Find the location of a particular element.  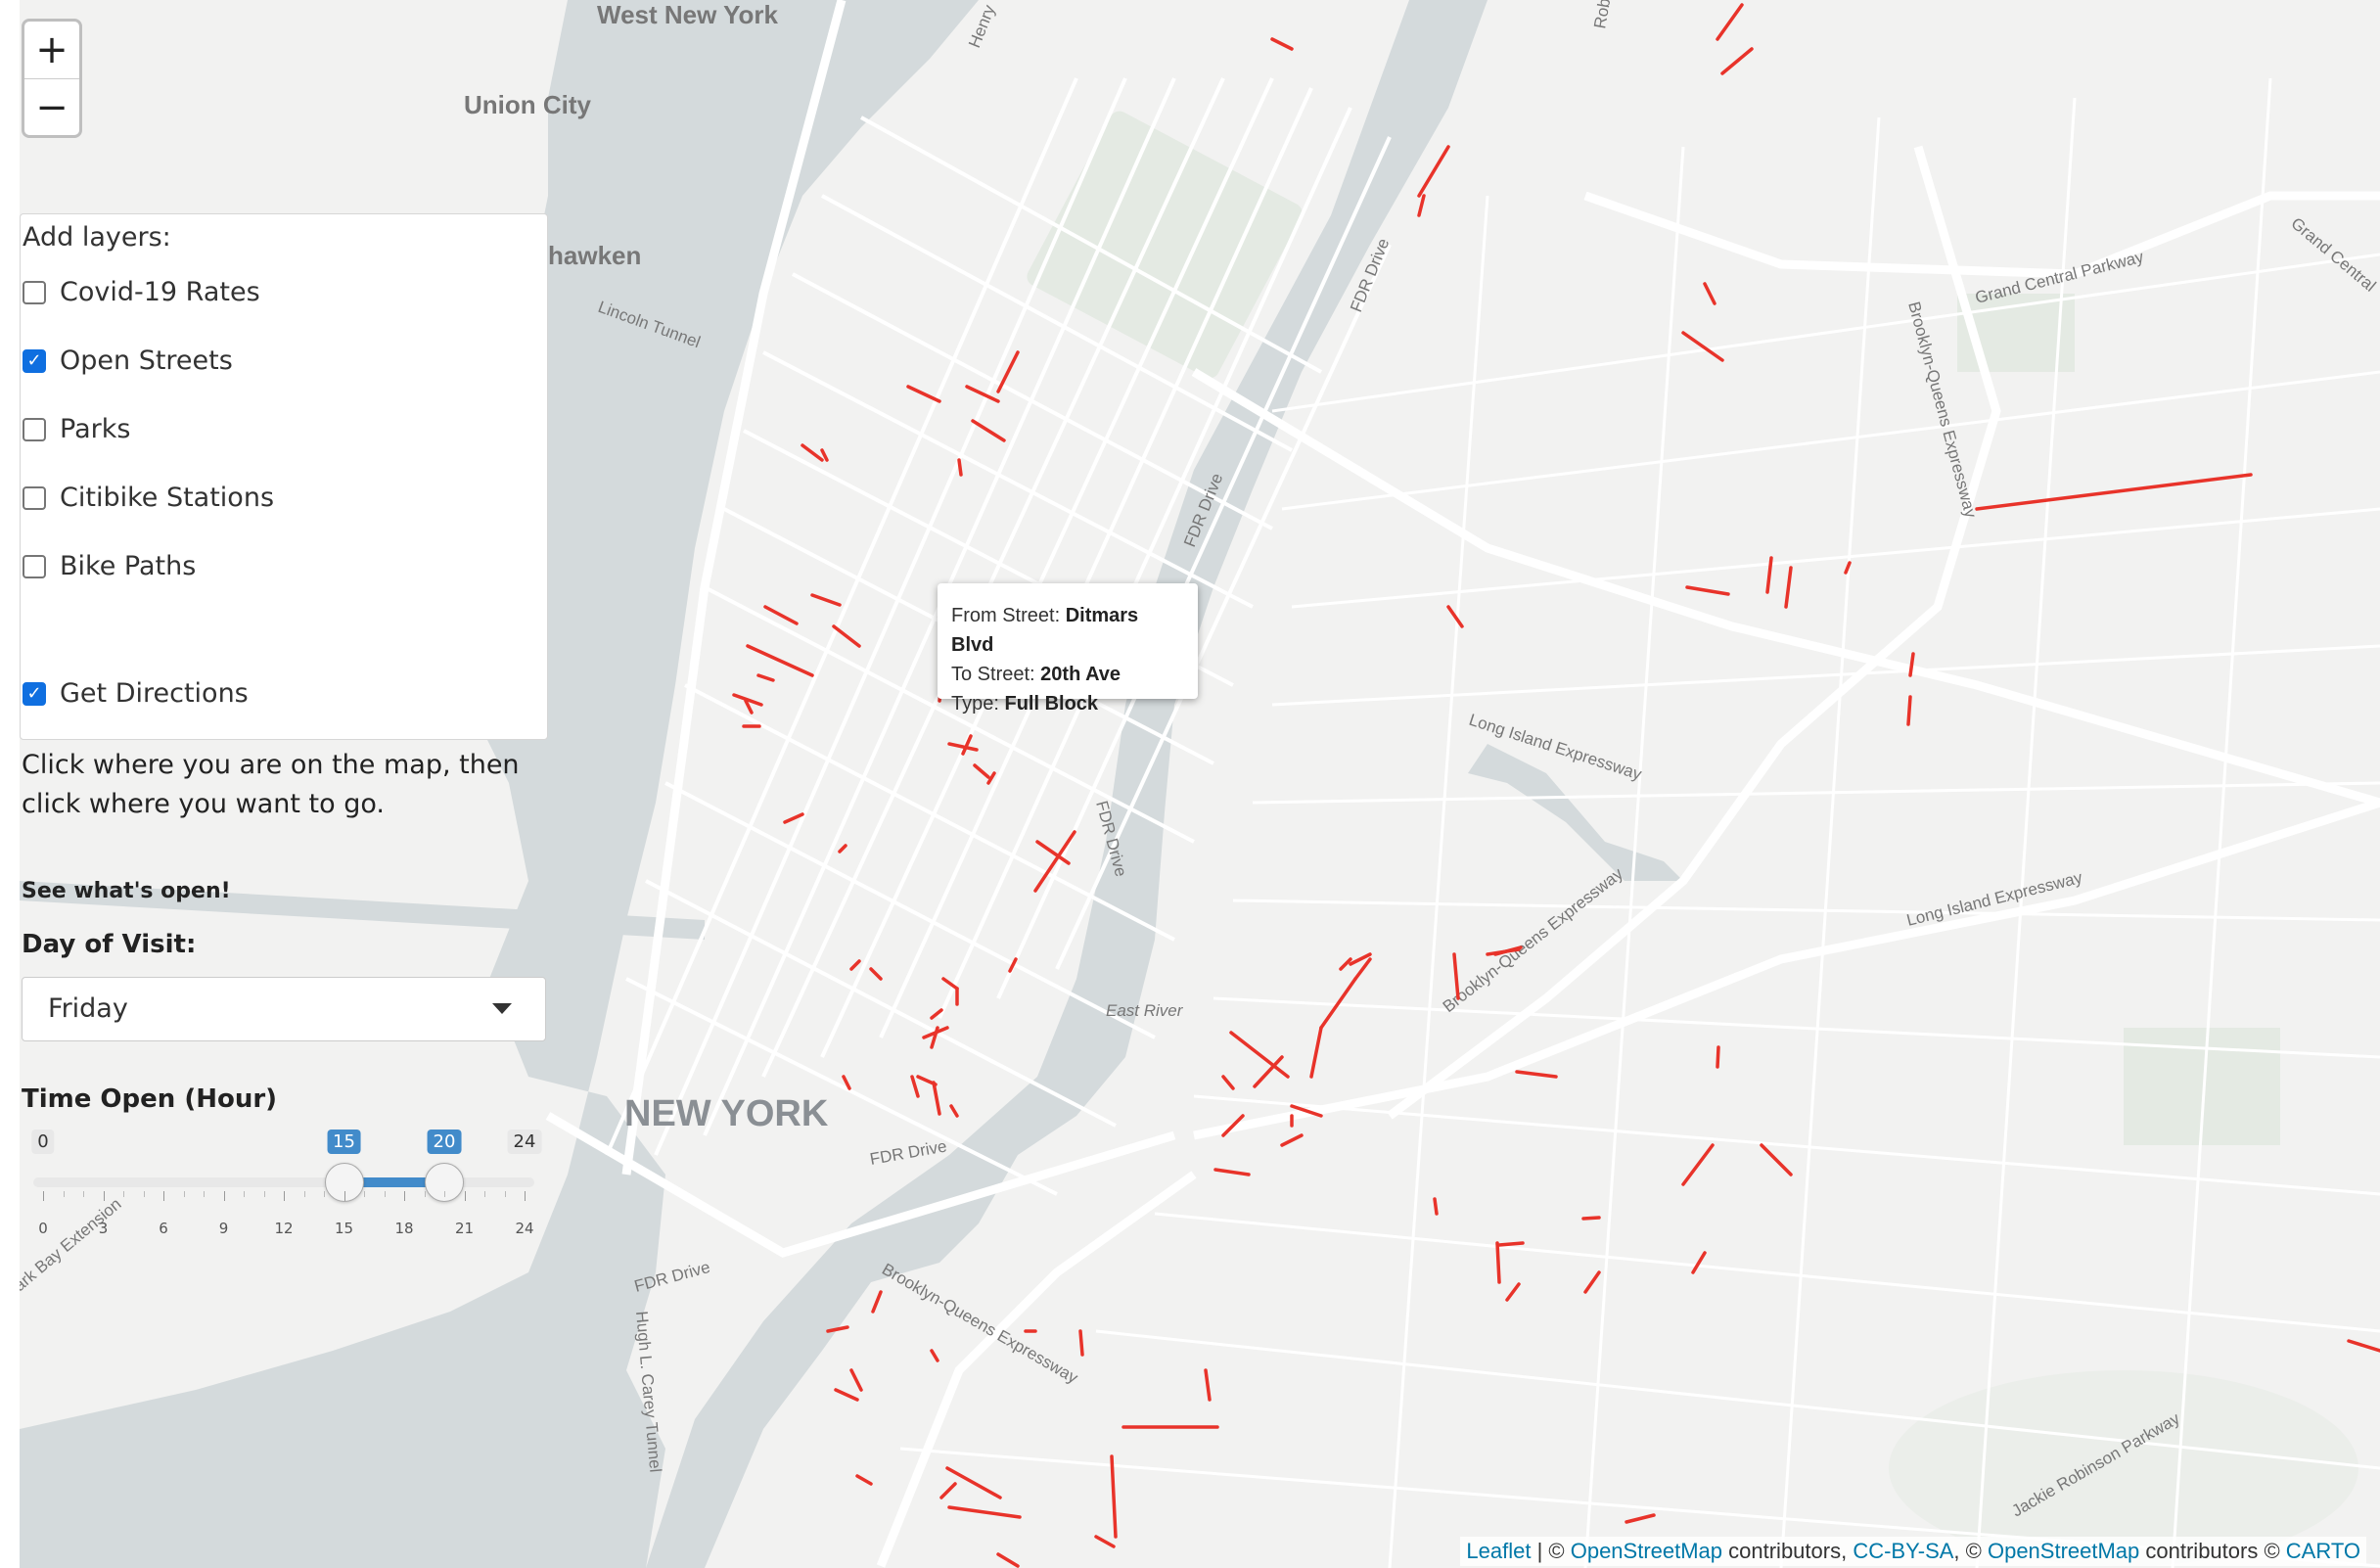

map-label: Brooklyn-Queens Expressway is located at coordinates (1533, 940).